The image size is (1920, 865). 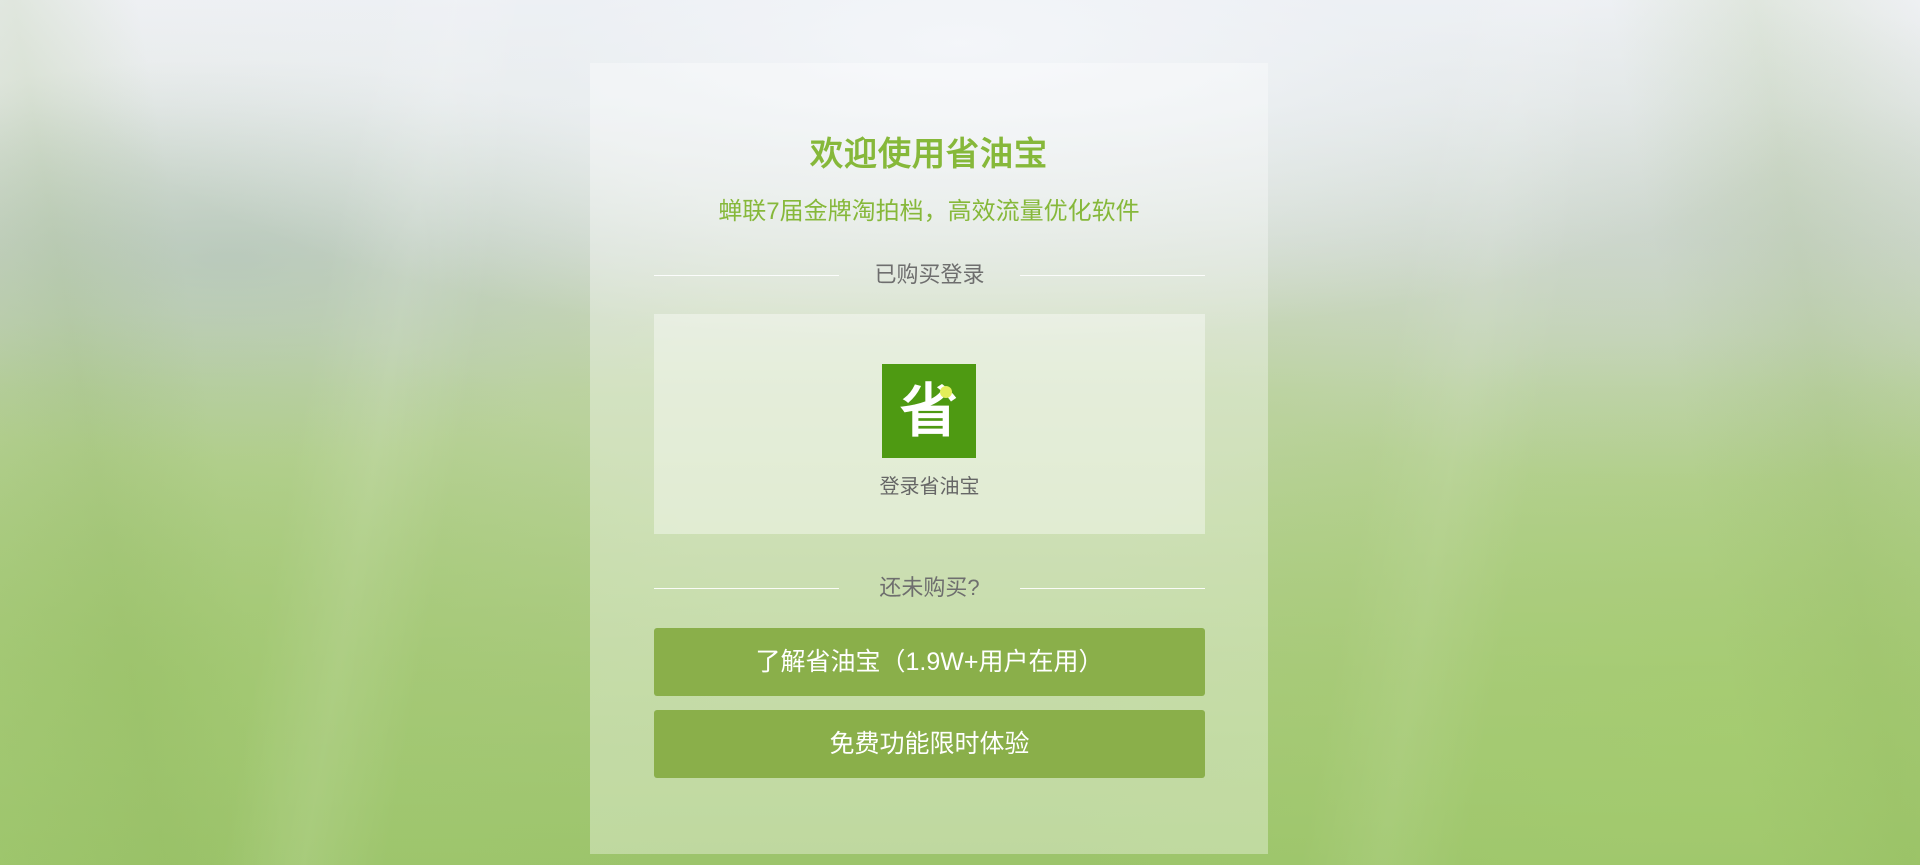 What do you see at coordinates (929, 211) in the screenshot?
I see `page-subtitle: 蝉联7届金牌淘拍档，高效流量优化软件` at bounding box center [929, 211].